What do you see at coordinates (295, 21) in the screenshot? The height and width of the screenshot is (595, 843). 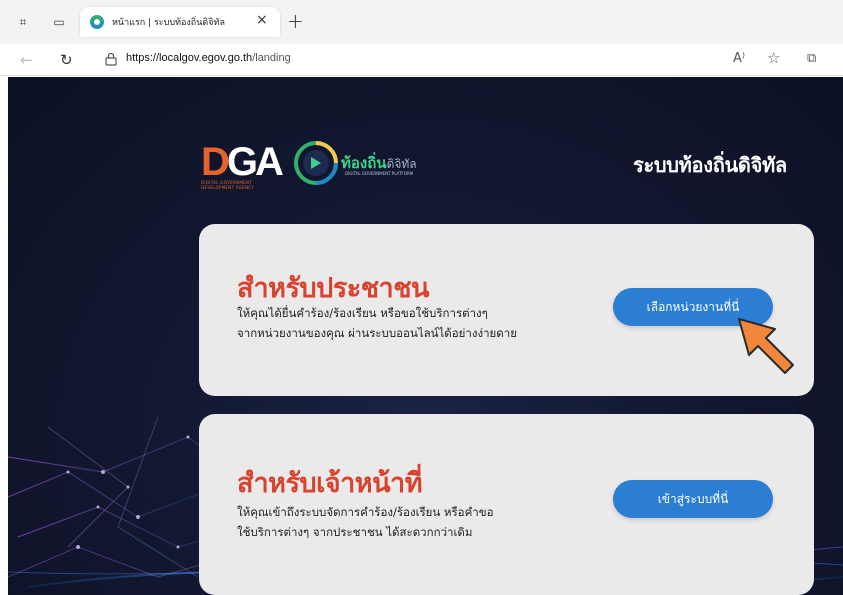 I see `new-tab-button: +` at bounding box center [295, 21].